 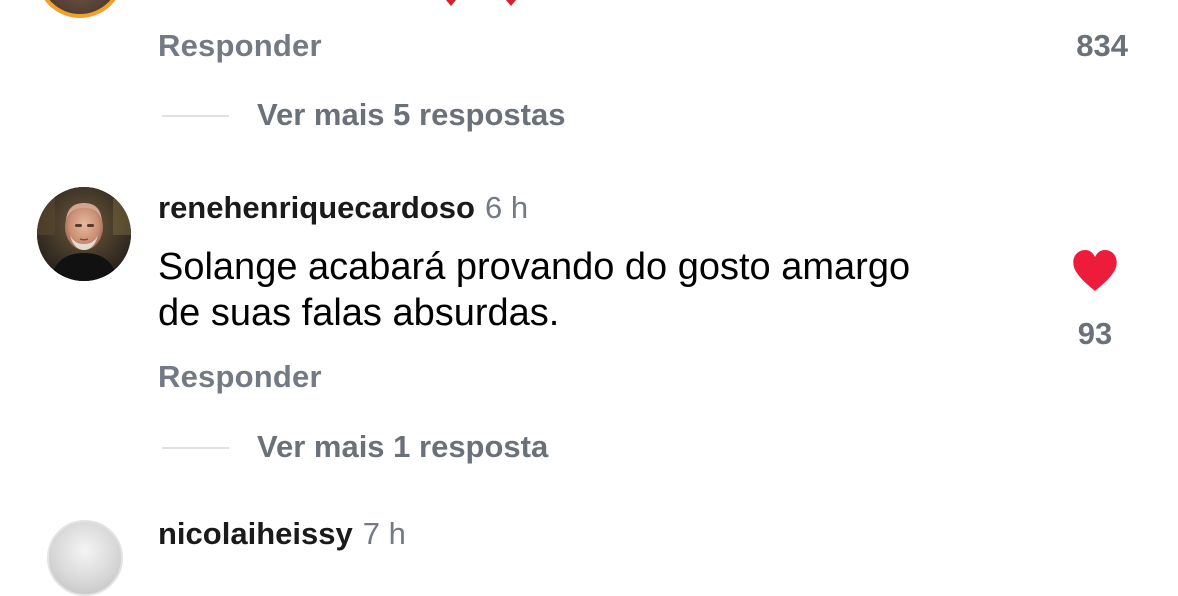 I want to click on comment-header: renehenriquecardoso 6 h, so click(x=343, y=208).